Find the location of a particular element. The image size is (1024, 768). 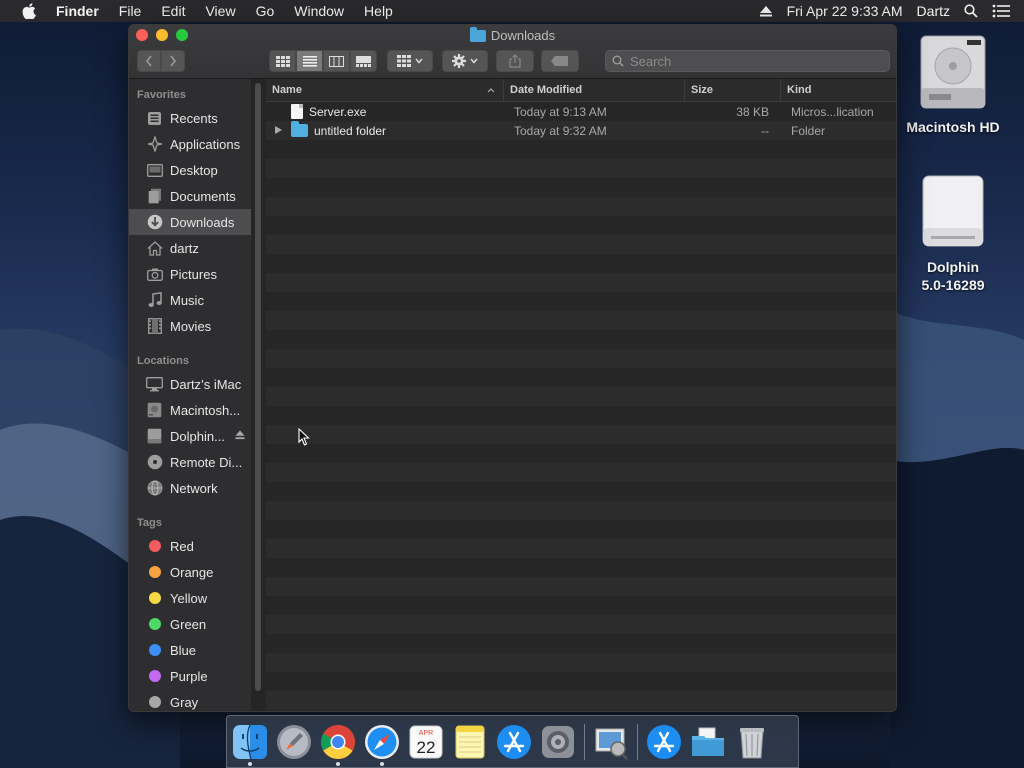

file-size: 38 KB is located at coordinates (752, 111).